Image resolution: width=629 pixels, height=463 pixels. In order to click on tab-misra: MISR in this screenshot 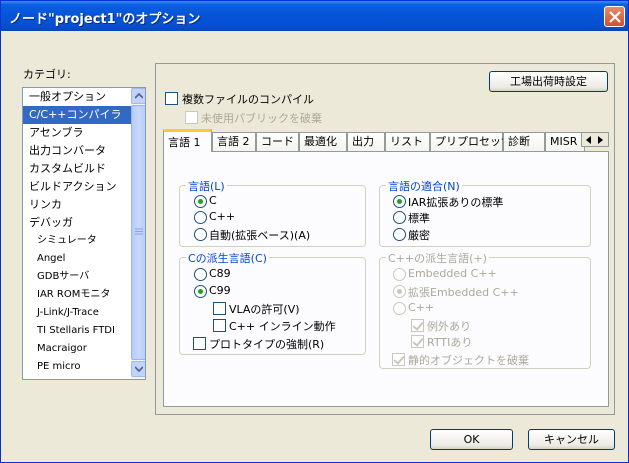, I will do `click(565, 141)`.